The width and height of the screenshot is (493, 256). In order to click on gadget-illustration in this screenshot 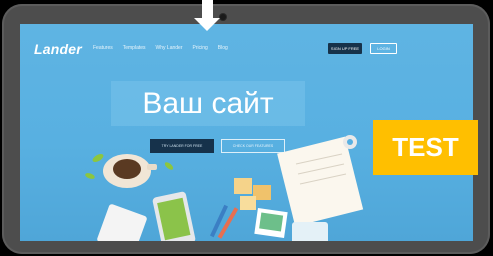, I will do `click(310, 231)`.